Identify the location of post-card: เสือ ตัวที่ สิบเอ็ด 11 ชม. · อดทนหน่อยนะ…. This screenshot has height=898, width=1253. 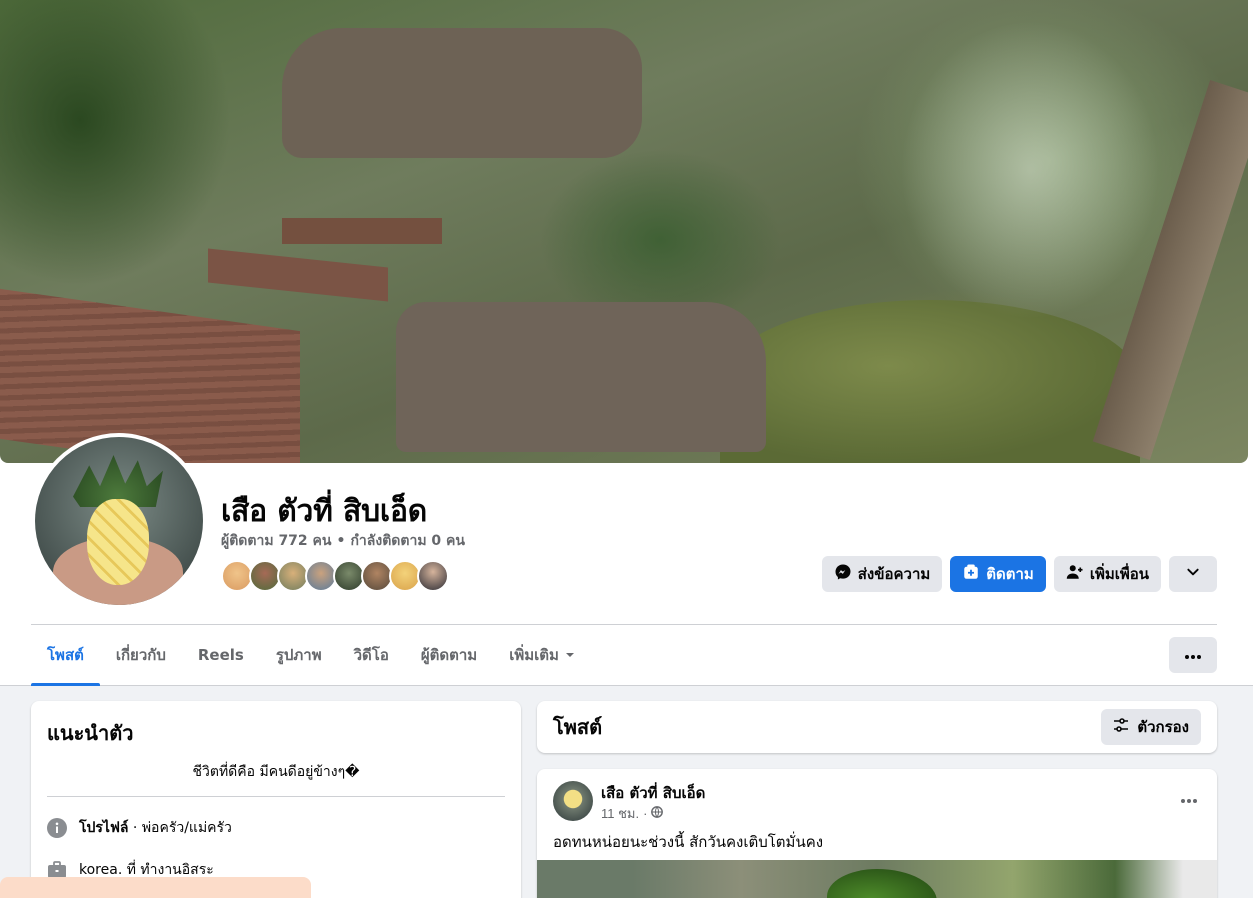
(877, 833).